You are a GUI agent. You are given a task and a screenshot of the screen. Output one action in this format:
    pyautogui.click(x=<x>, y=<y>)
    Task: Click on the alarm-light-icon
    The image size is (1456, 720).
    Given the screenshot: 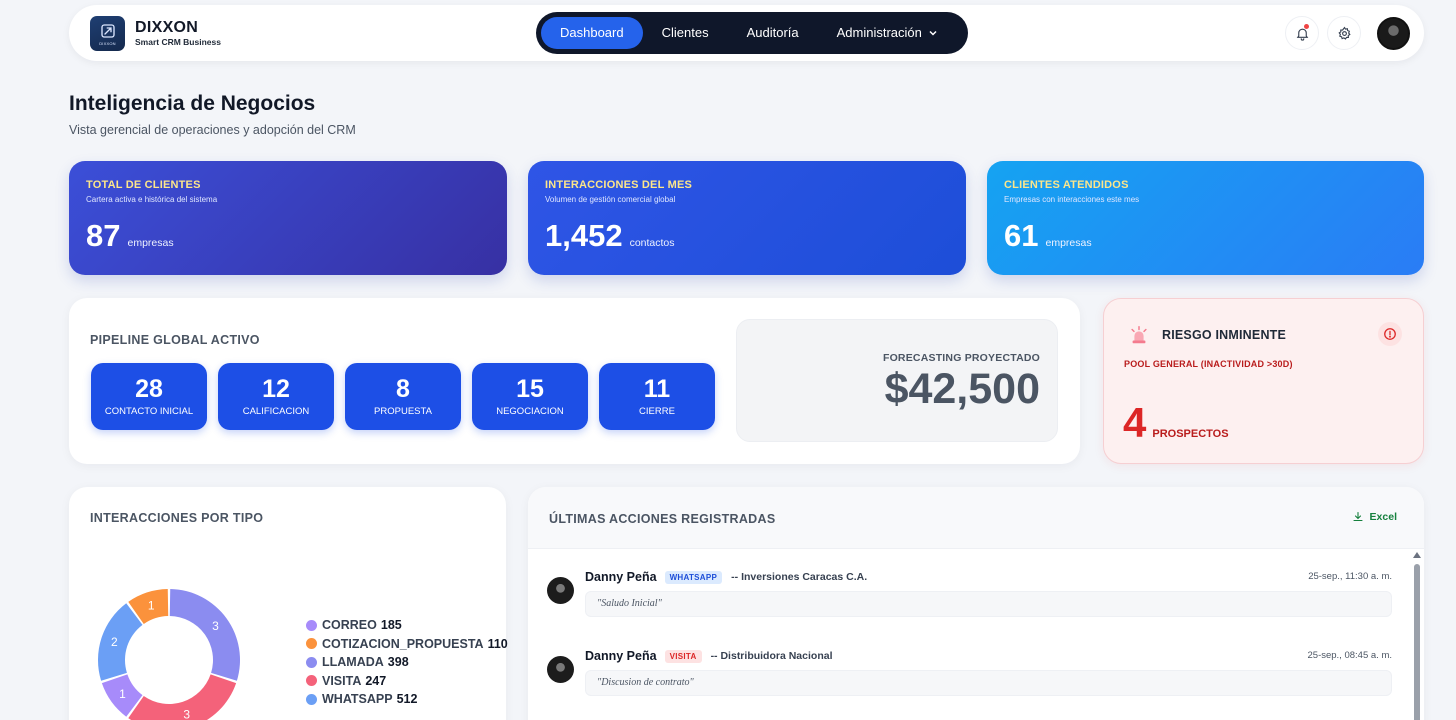 What is the action you would take?
    pyautogui.click(x=1139, y=335)
    